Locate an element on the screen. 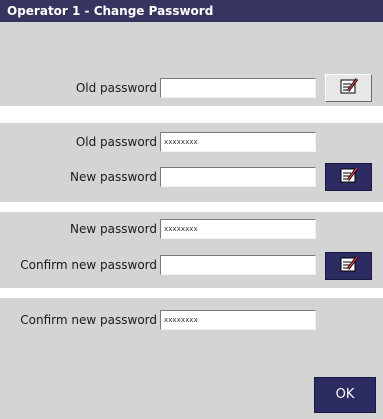 The height and width of the screenshot is (419, 383). edit-old-password-button is located at coordinates (348, 88).